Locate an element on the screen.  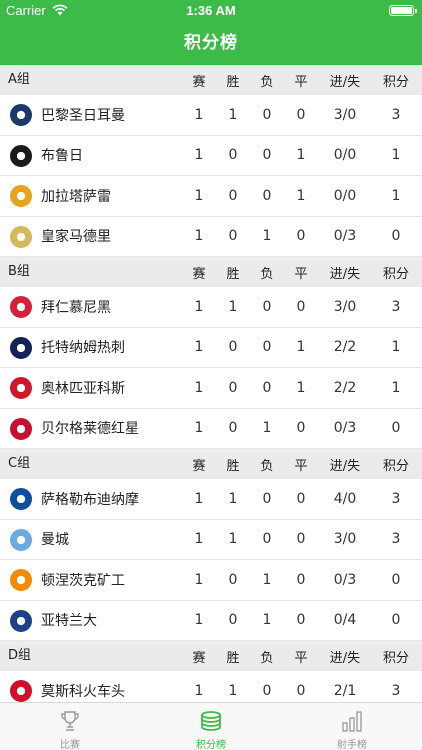
shakhtar-crest is located at coordinates (21, 580).